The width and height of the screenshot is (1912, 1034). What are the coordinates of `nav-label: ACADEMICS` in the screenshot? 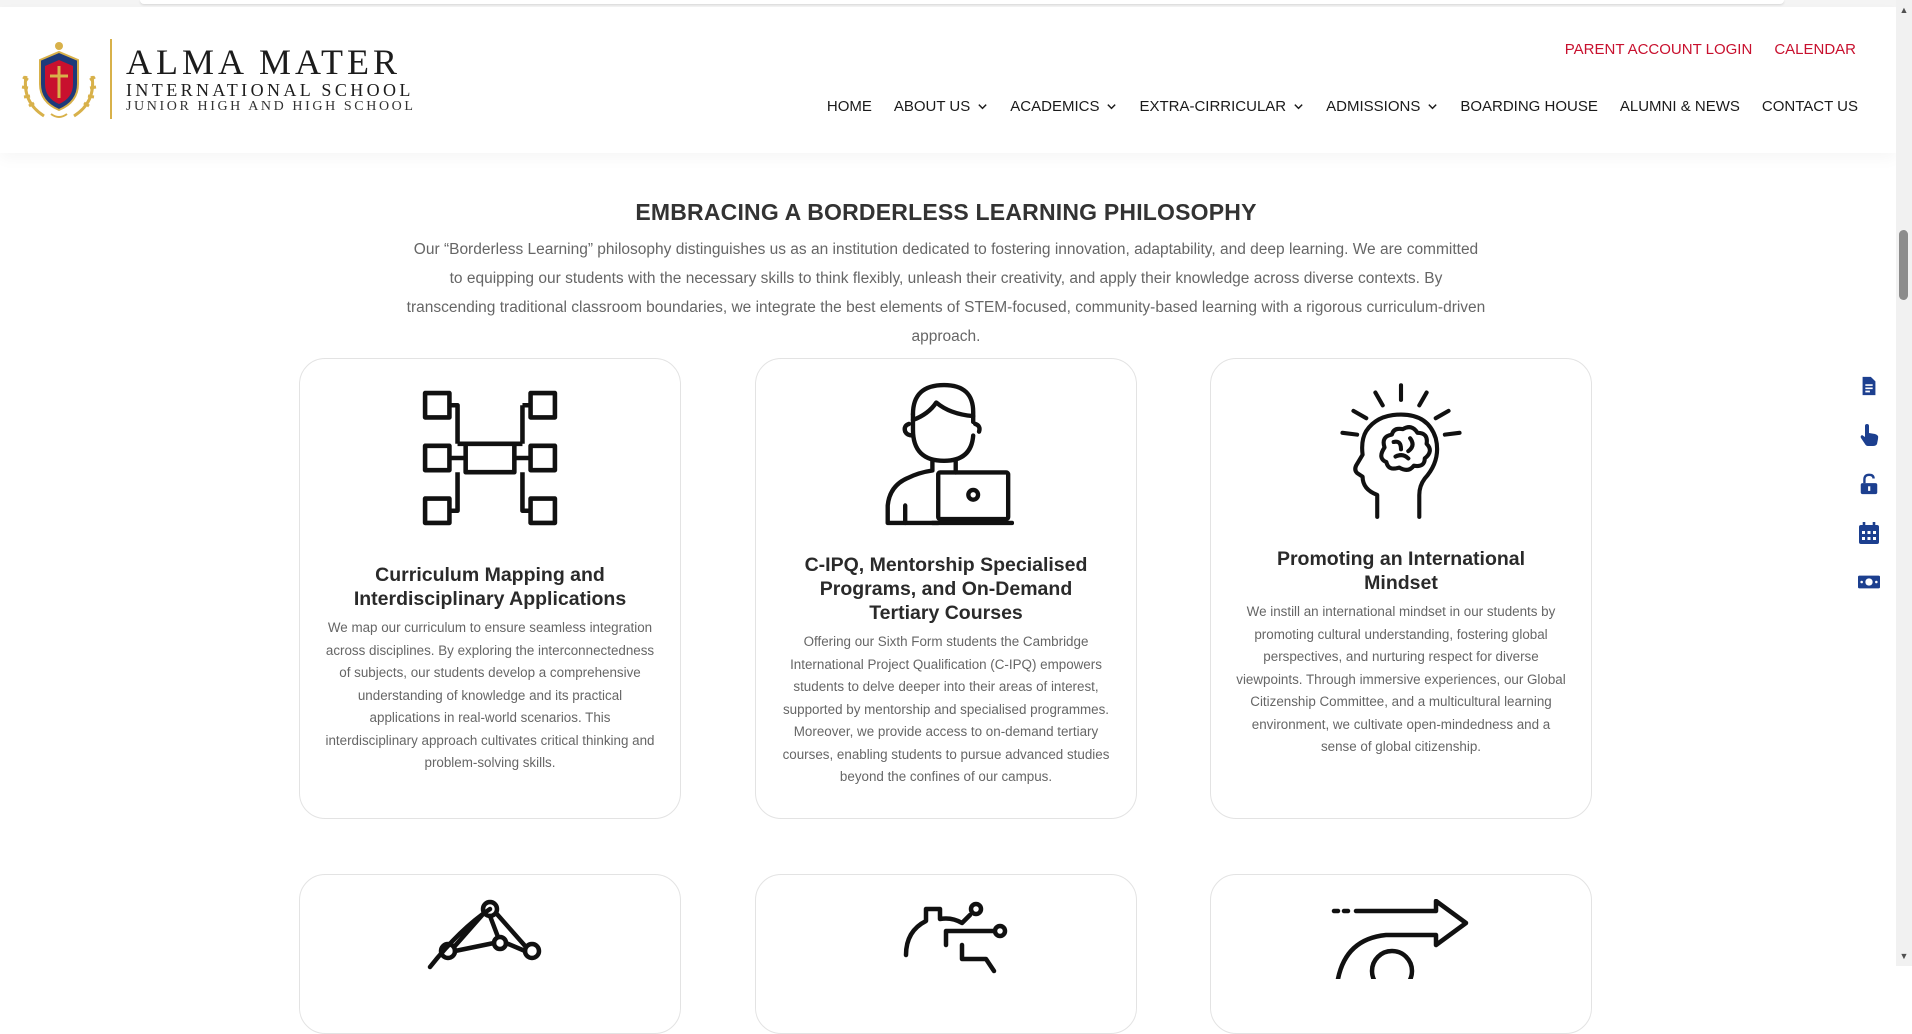 It's located at (1055, 106).